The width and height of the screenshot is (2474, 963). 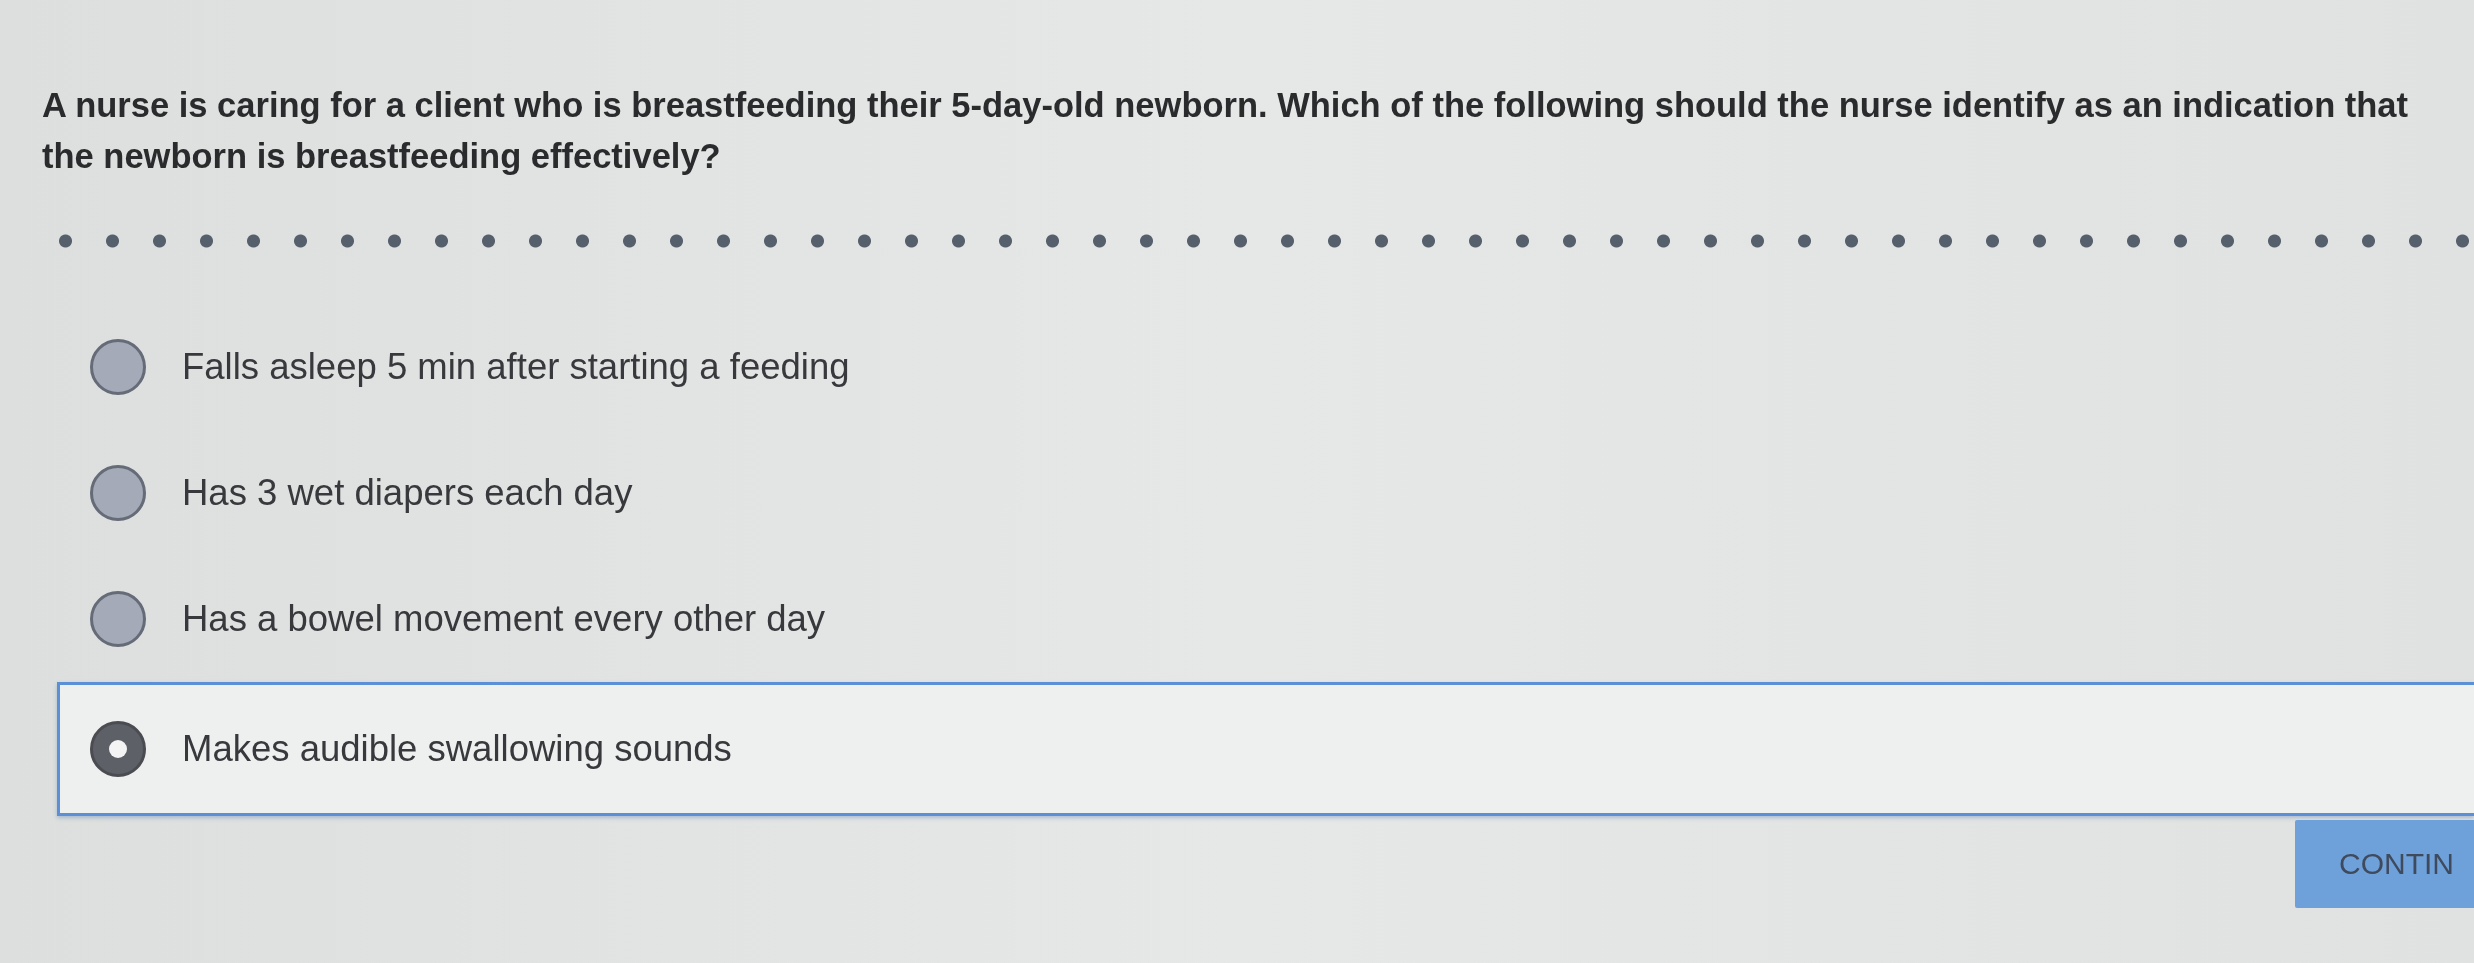 What do you see at coordinates (1226, 131) in the screenshot?
I see `question-text: A nurse is caring for a client who is breastfeeding their 5-day-old newborn. Which of the following should the nurse identify as an indication that the newborn is breastfeeding effectively?` at bounding box center [1226, 131].